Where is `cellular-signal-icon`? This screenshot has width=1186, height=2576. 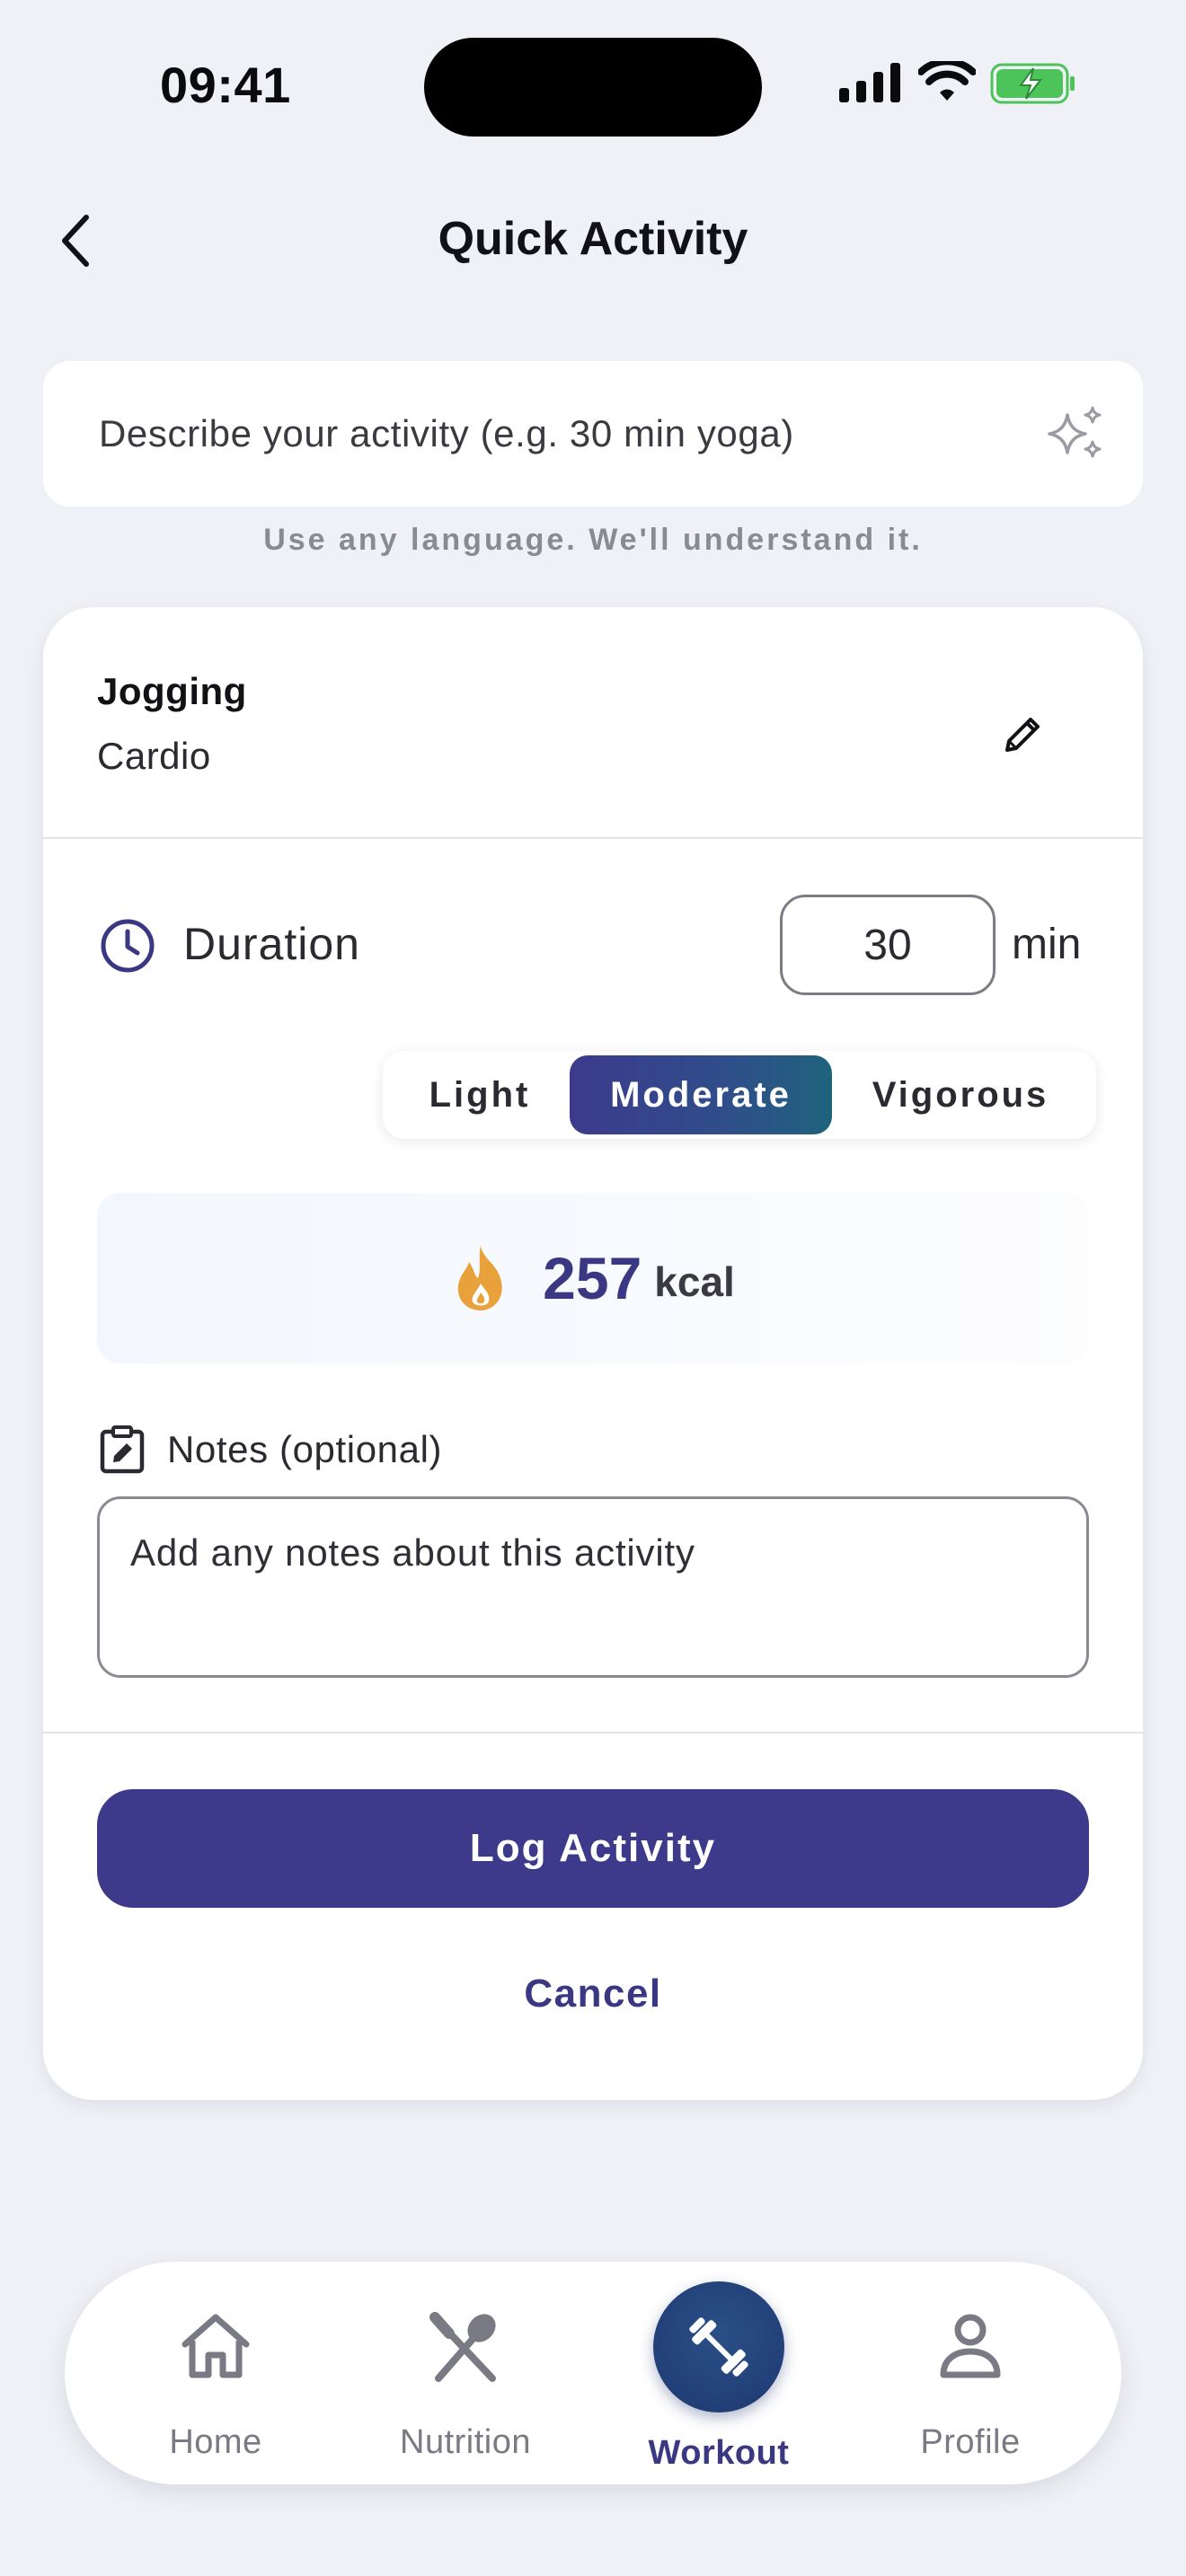
cellular-signal-icon is located at coordinates (869, 82).